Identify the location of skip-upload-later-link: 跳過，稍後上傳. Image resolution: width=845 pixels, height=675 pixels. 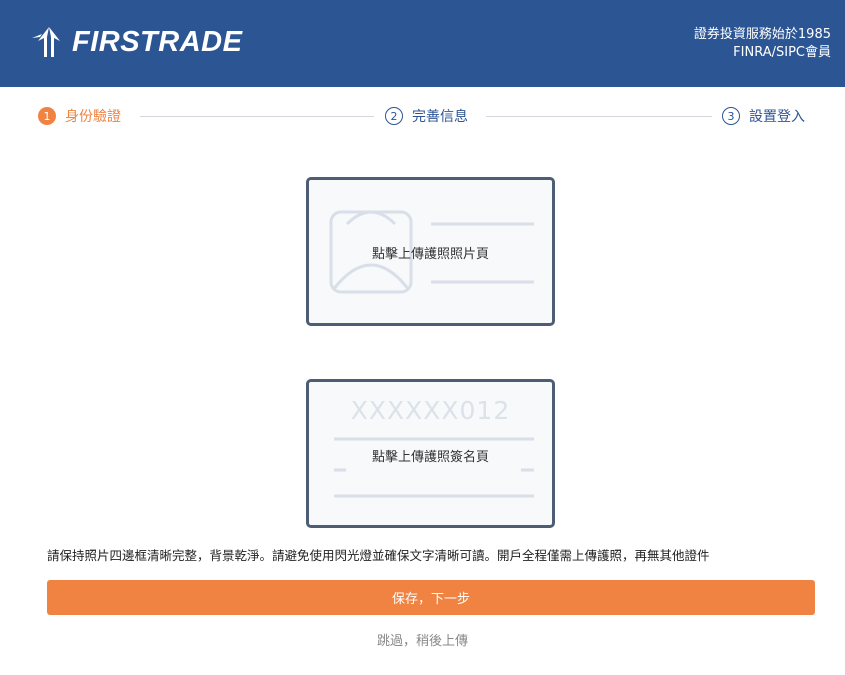
(422, 639).